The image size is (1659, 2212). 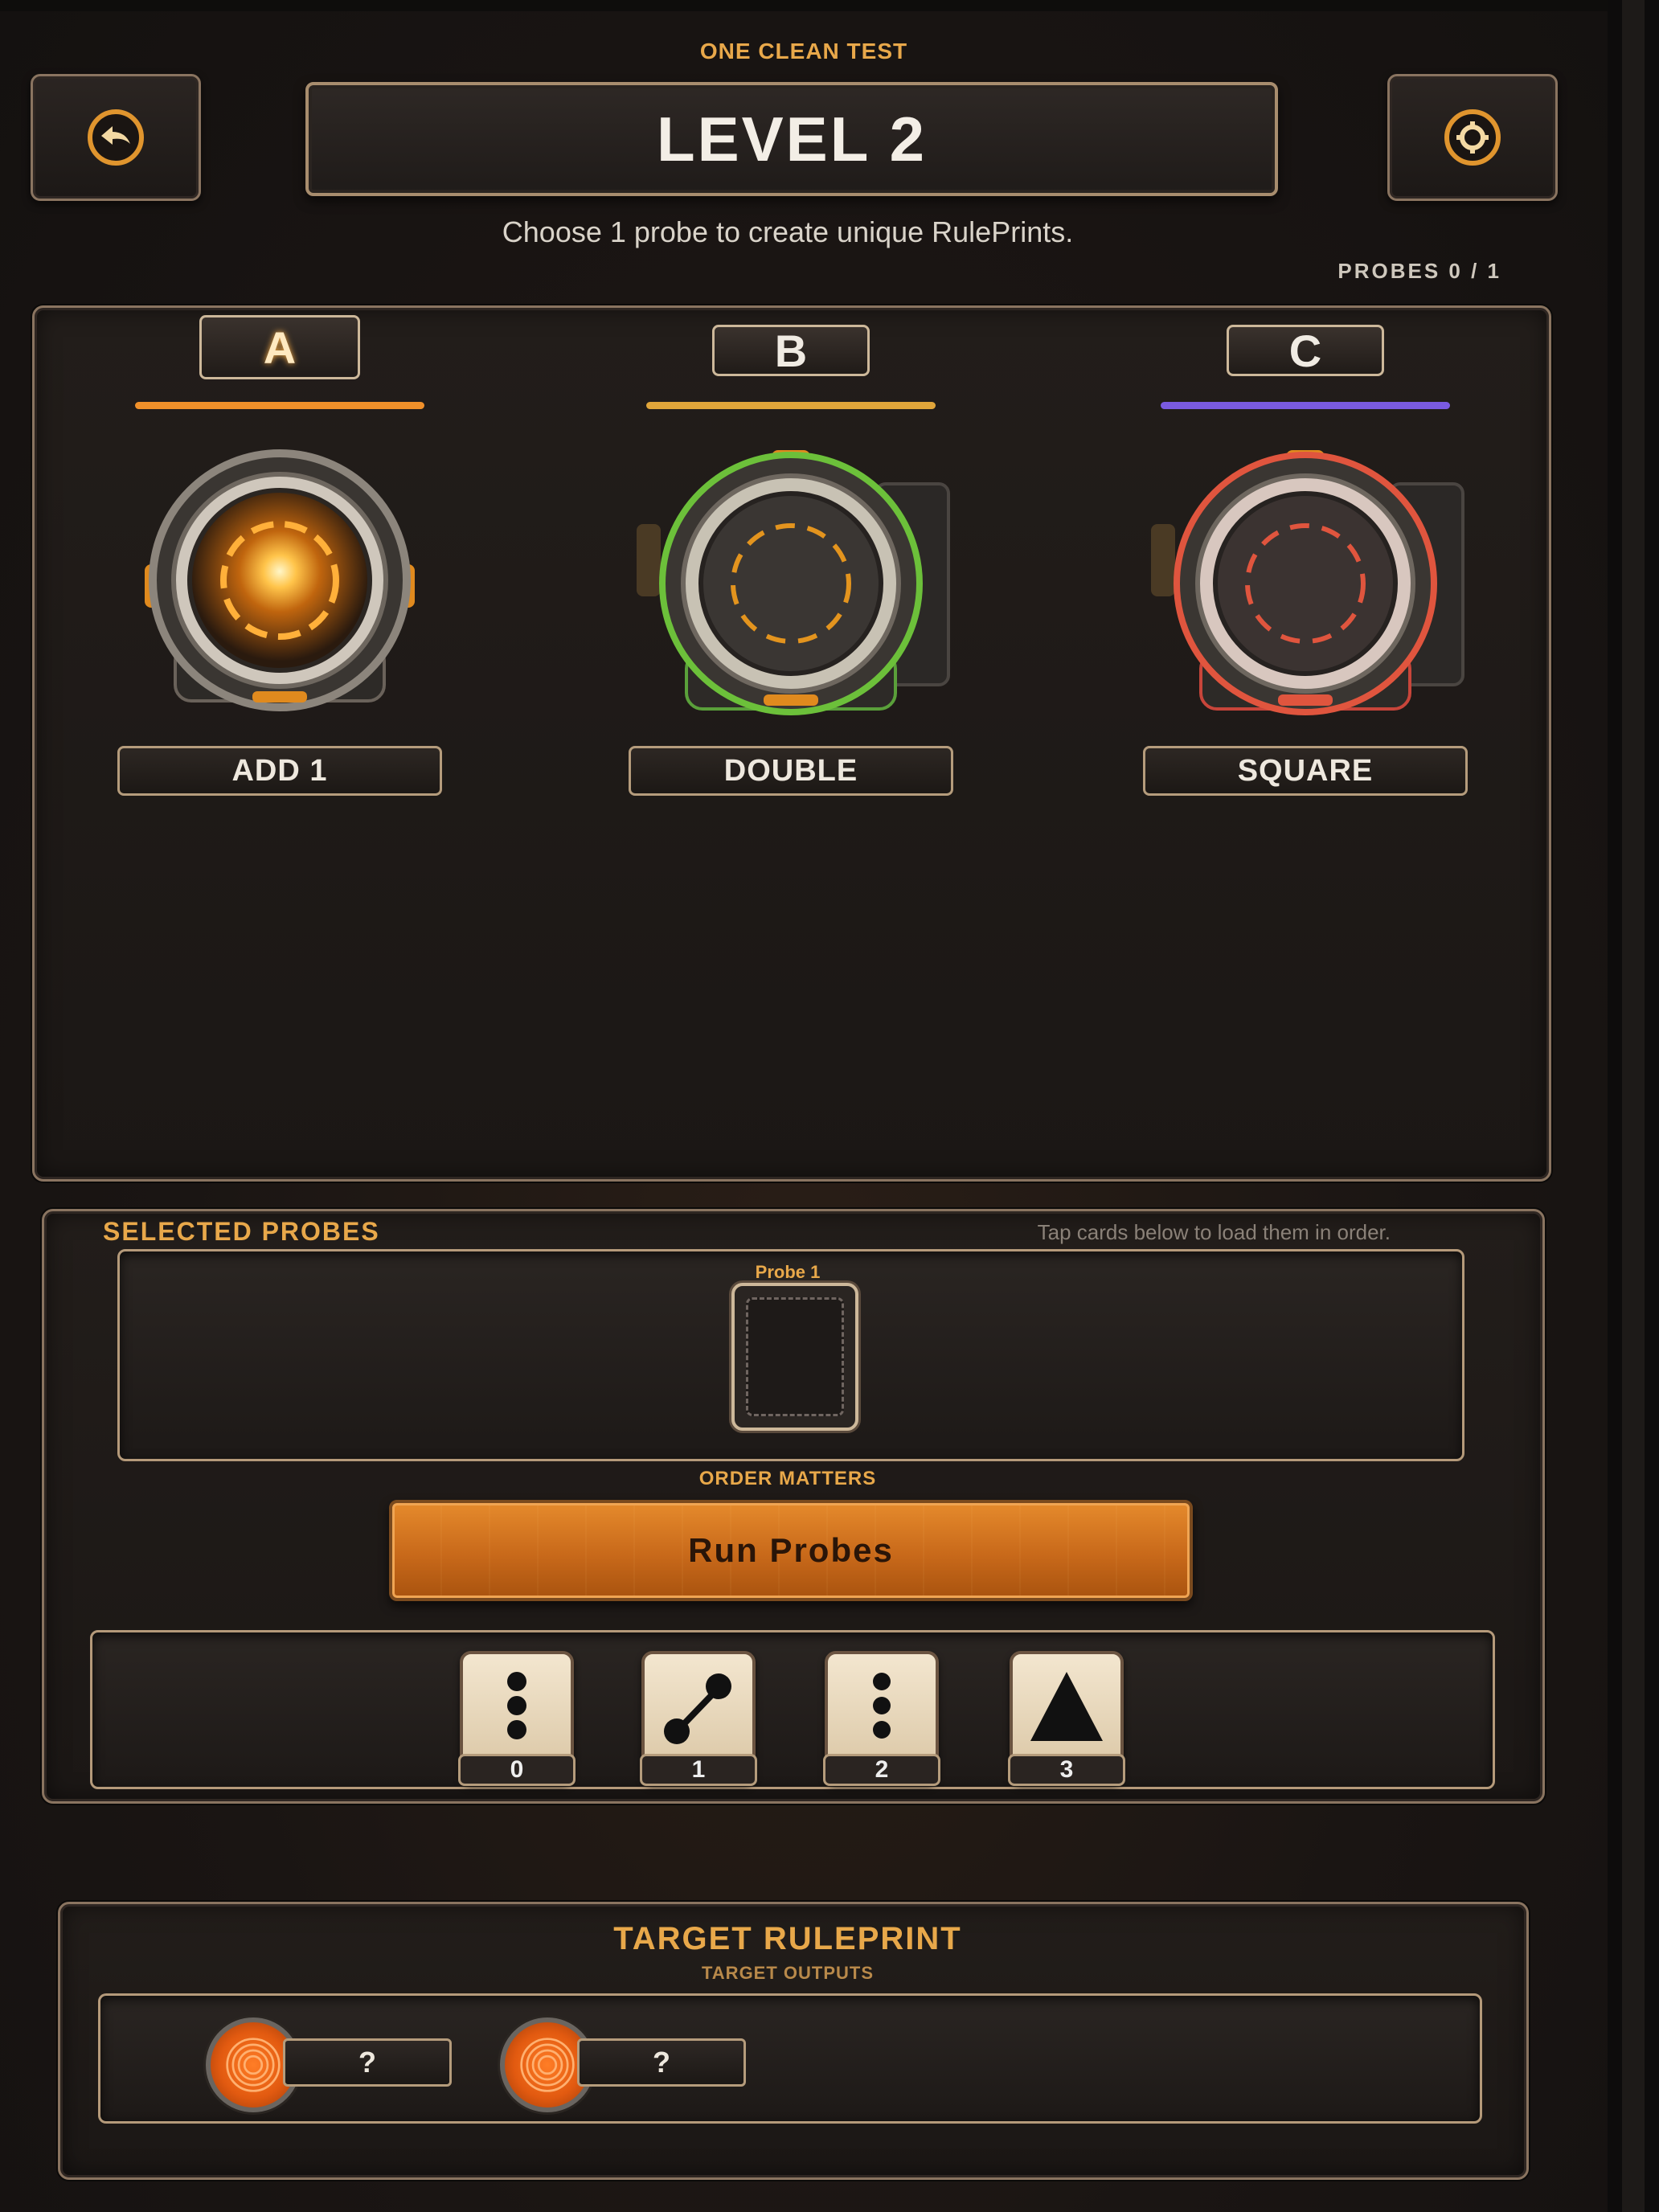 I want to click on target-outputs-subtitle: TARGET OUTPUTS, so click(x=788, y=1973).